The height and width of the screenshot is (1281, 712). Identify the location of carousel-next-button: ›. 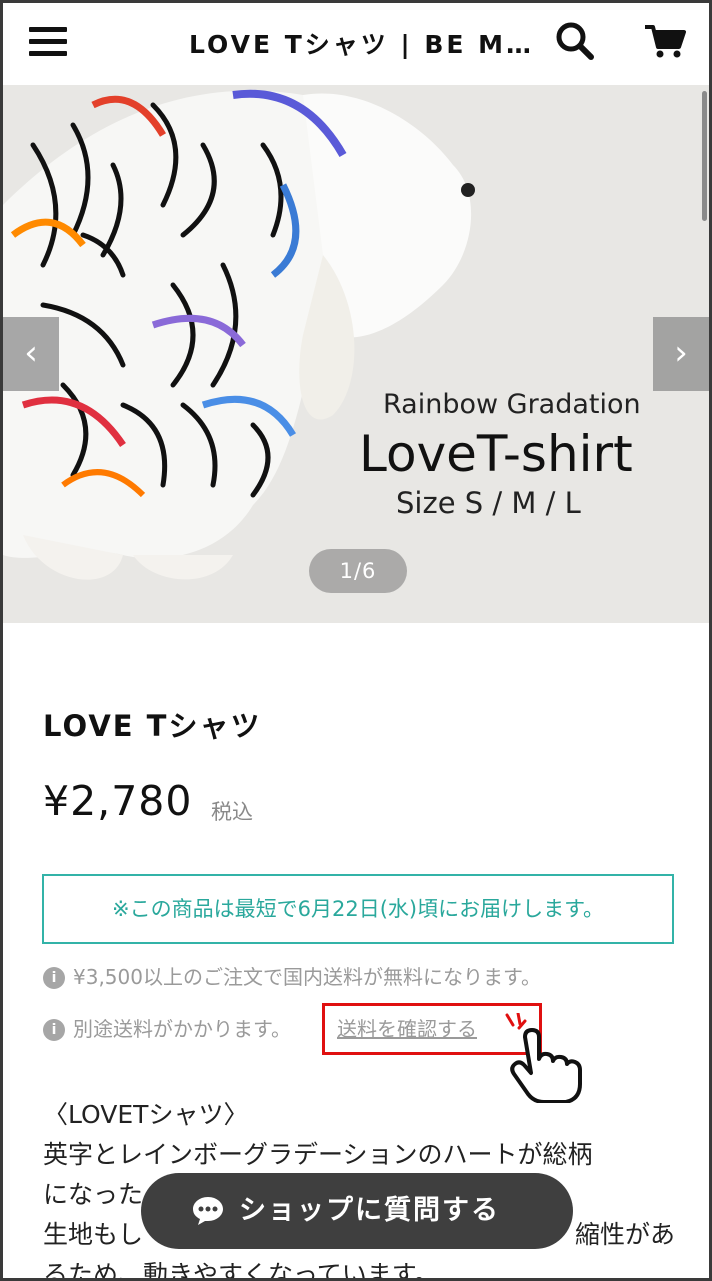
(681, 354).